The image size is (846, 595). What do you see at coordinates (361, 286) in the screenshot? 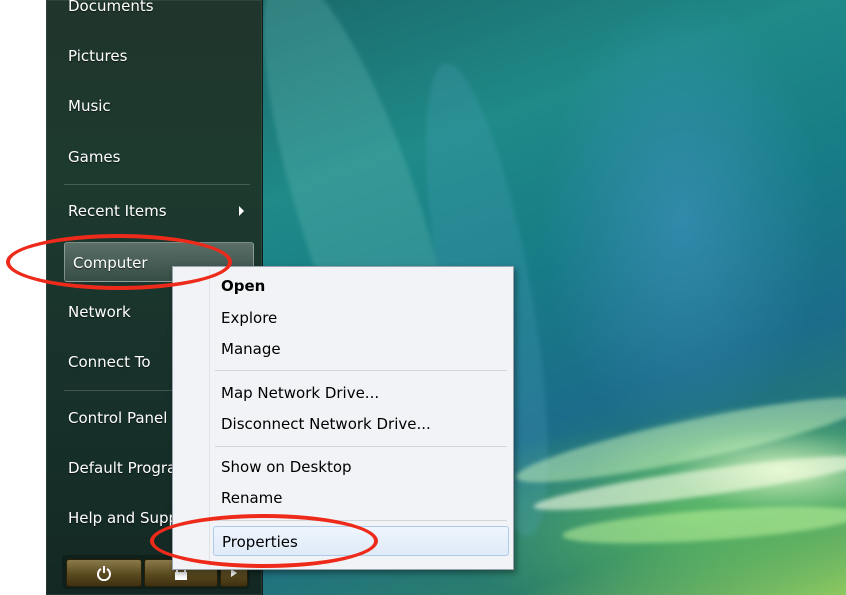
I see `context-item-open: Open` at bounding box center [361, 286].